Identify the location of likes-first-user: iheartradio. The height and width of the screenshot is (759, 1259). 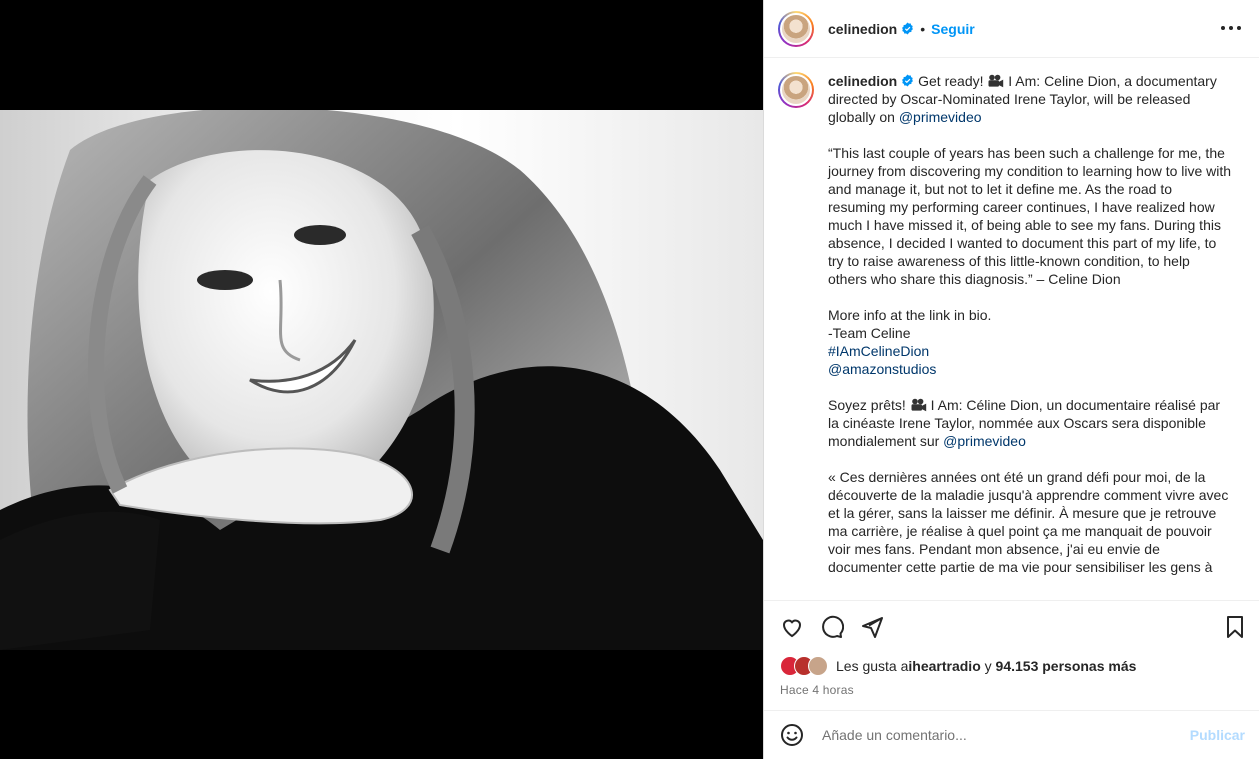
(944, 666).